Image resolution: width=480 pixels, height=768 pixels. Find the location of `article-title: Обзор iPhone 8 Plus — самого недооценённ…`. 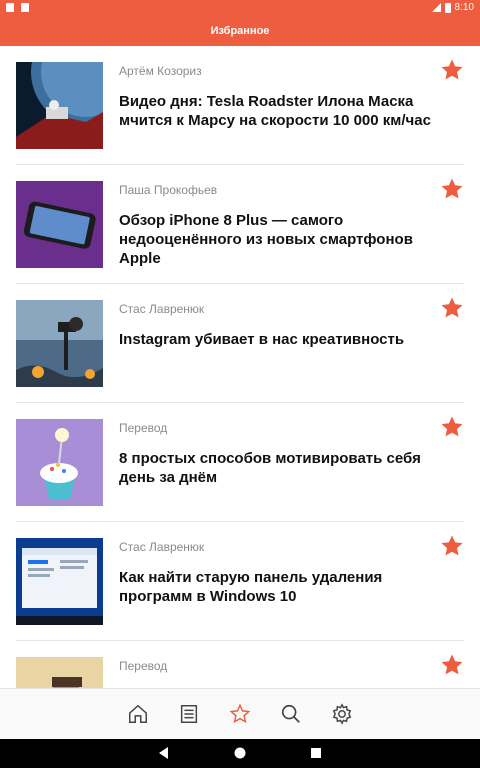

article-title: Обзор iPhone 8 Plus — самого недооценённ… is located at coordinates (284, 239).